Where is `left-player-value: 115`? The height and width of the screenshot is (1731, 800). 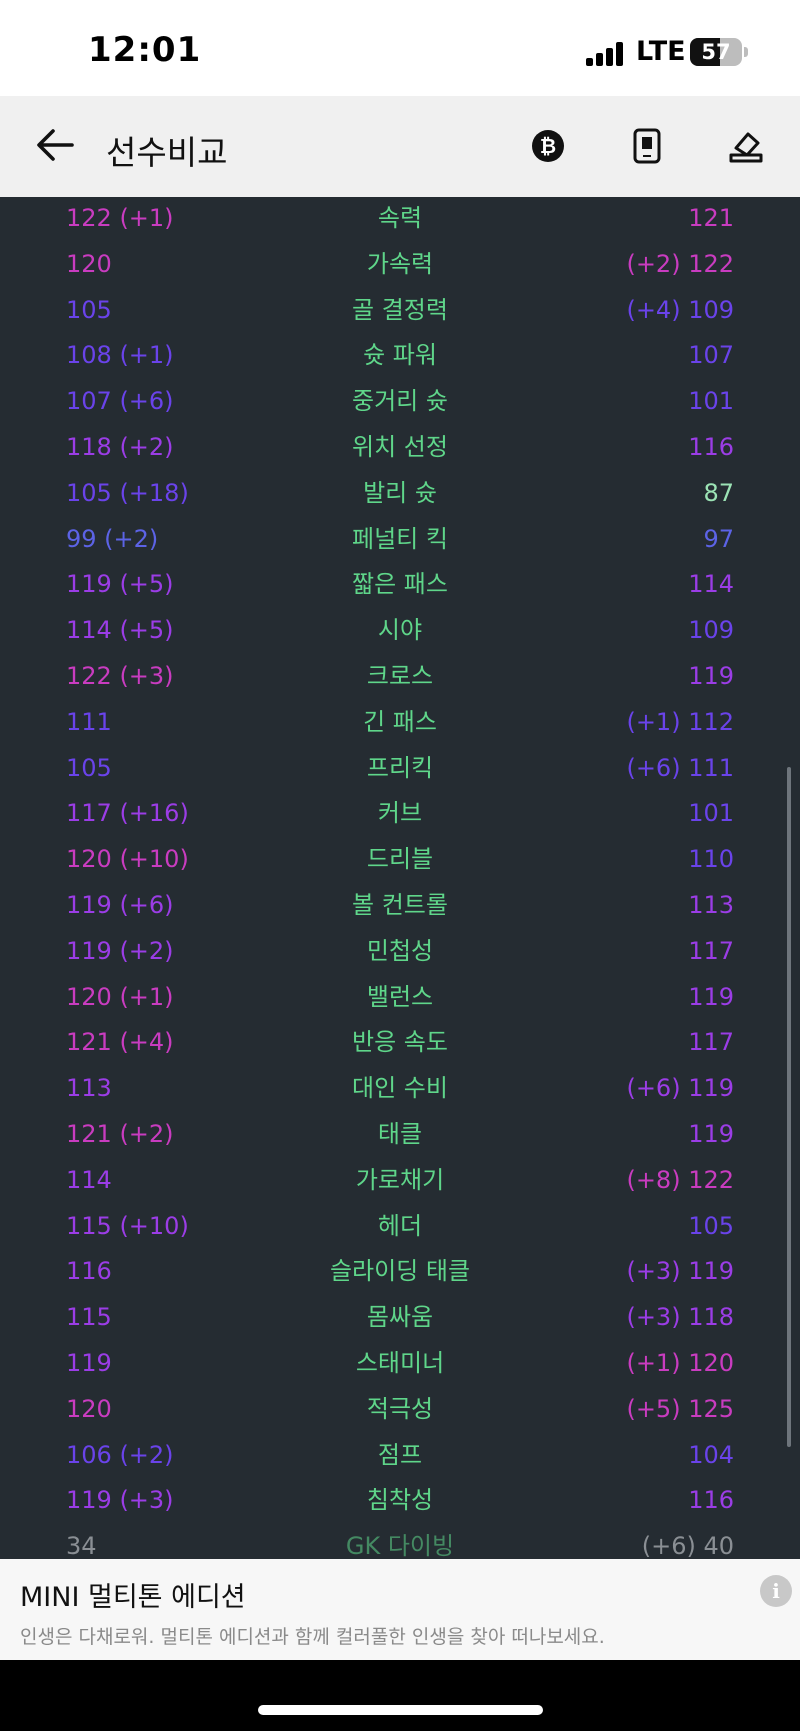 left-player-value: 115 is located at coordinates (89, 1317).